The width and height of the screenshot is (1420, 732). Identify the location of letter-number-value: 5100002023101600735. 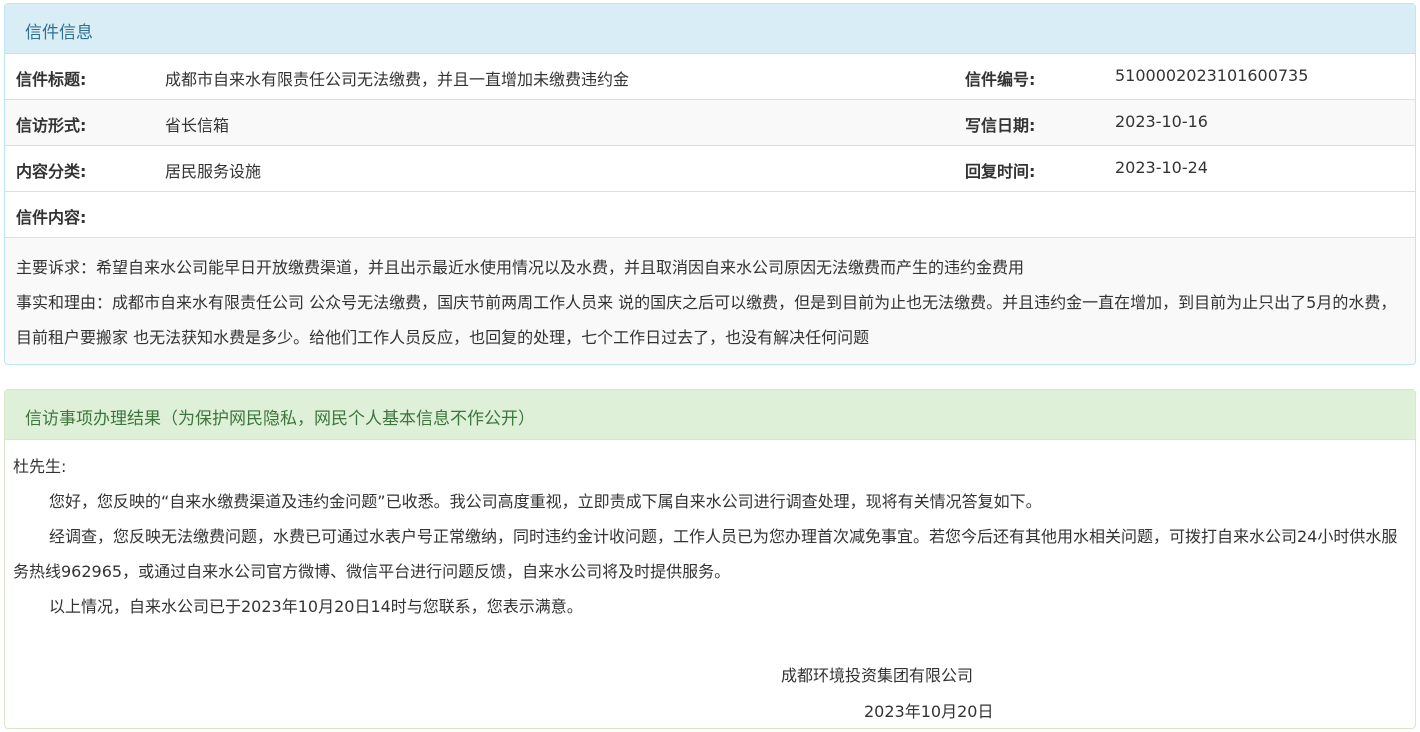
(1212, 75).